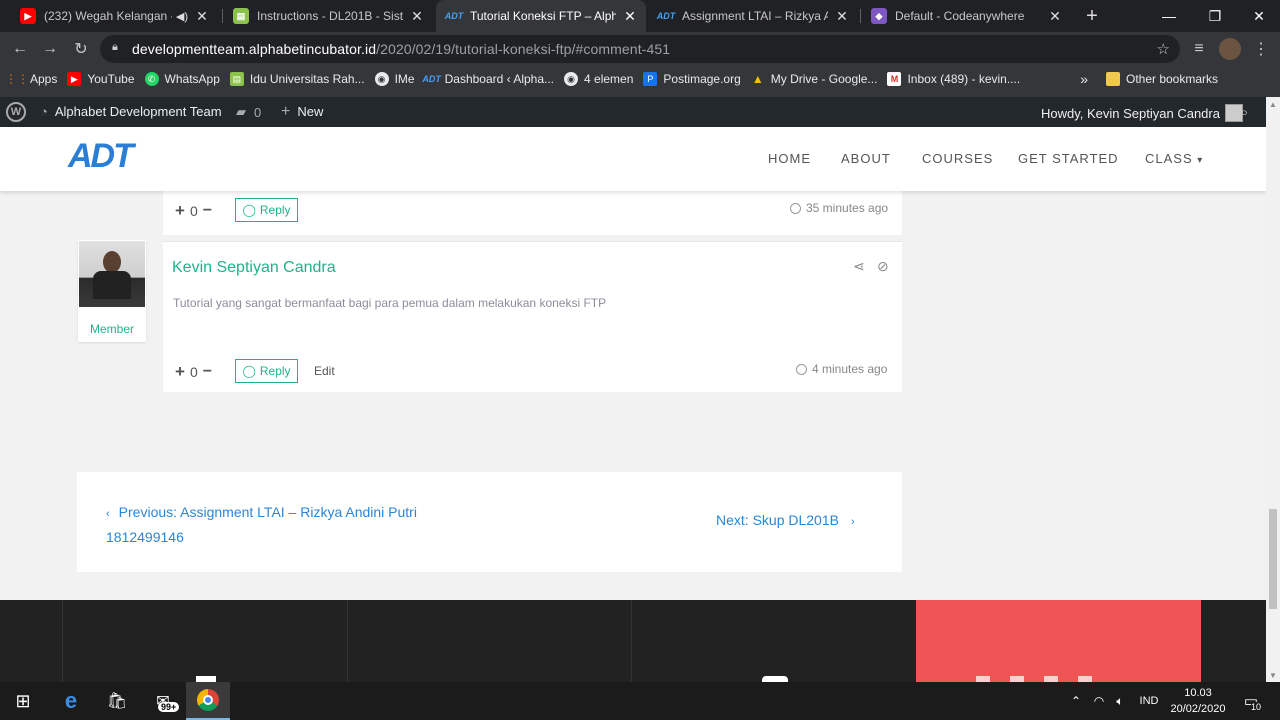 Image resolution: width=1280 pixels, height=720 pixels. Describe the element at coordinates (957, 158) in the screenshot. I see `menu-courses: COURSES` at that location.